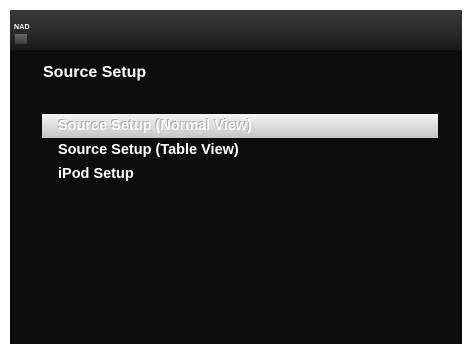  What do you see at coordinates (240, 126) in the screenshot?
I see `menu-item-source-setup-normal-view: Source Setup (Normal View)` at bounding box center [240, 126].